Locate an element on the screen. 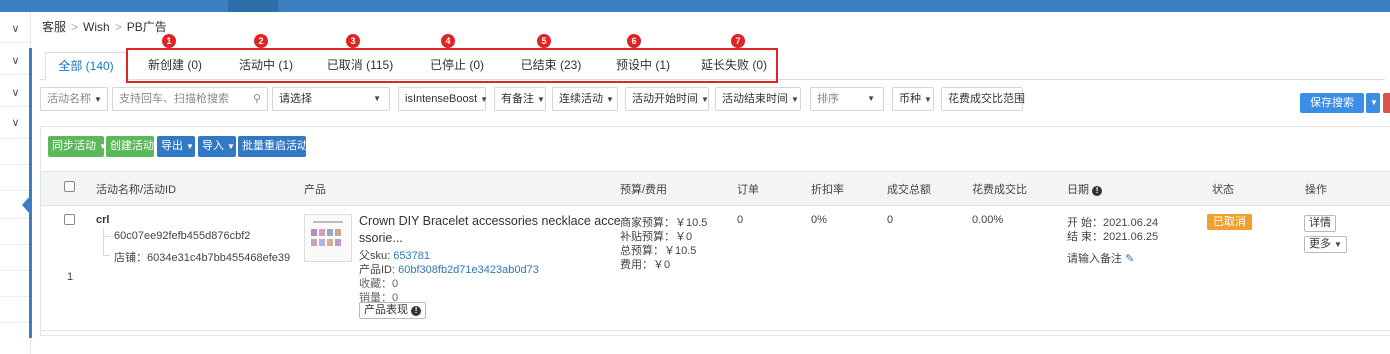 The image size is (1390, 354). row-index: 1 is located at coordinates (70, 277).